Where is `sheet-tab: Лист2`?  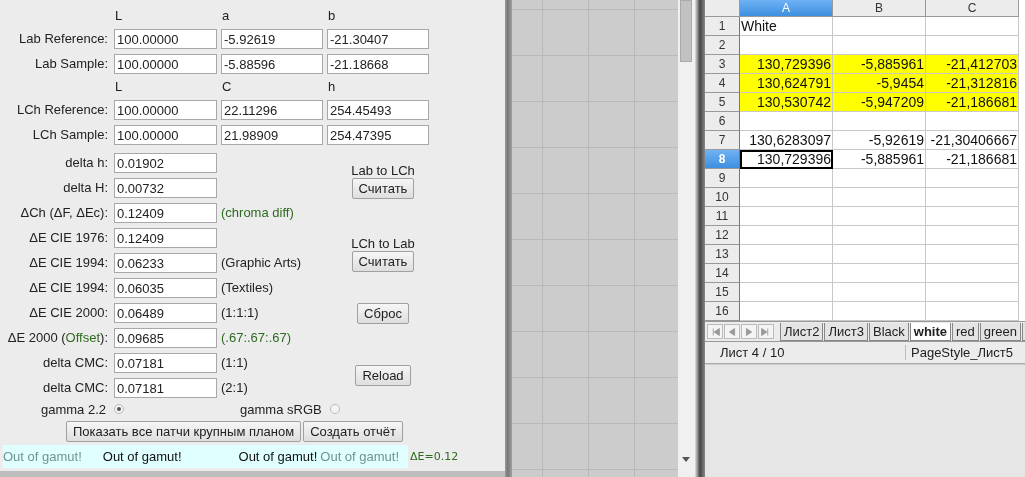
sheet-tab: Лист2 is located at coordinates (802, 332).